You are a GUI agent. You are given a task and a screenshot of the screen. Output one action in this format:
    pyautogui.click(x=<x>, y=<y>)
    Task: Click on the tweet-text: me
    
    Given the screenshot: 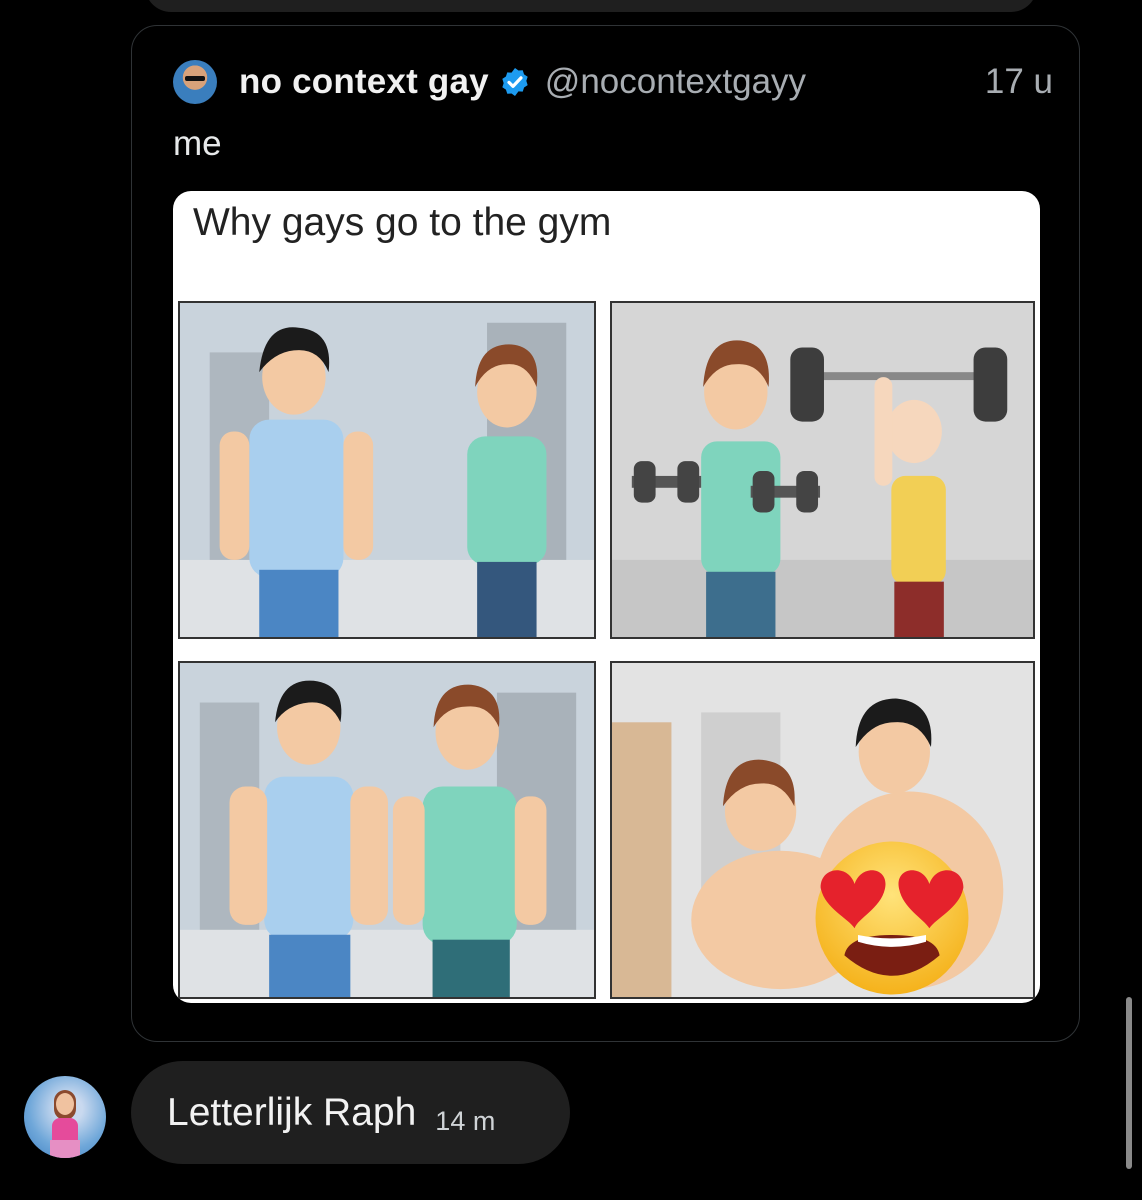 What is the action you would take?
    pyautogui.click(x=197, y=143)
    